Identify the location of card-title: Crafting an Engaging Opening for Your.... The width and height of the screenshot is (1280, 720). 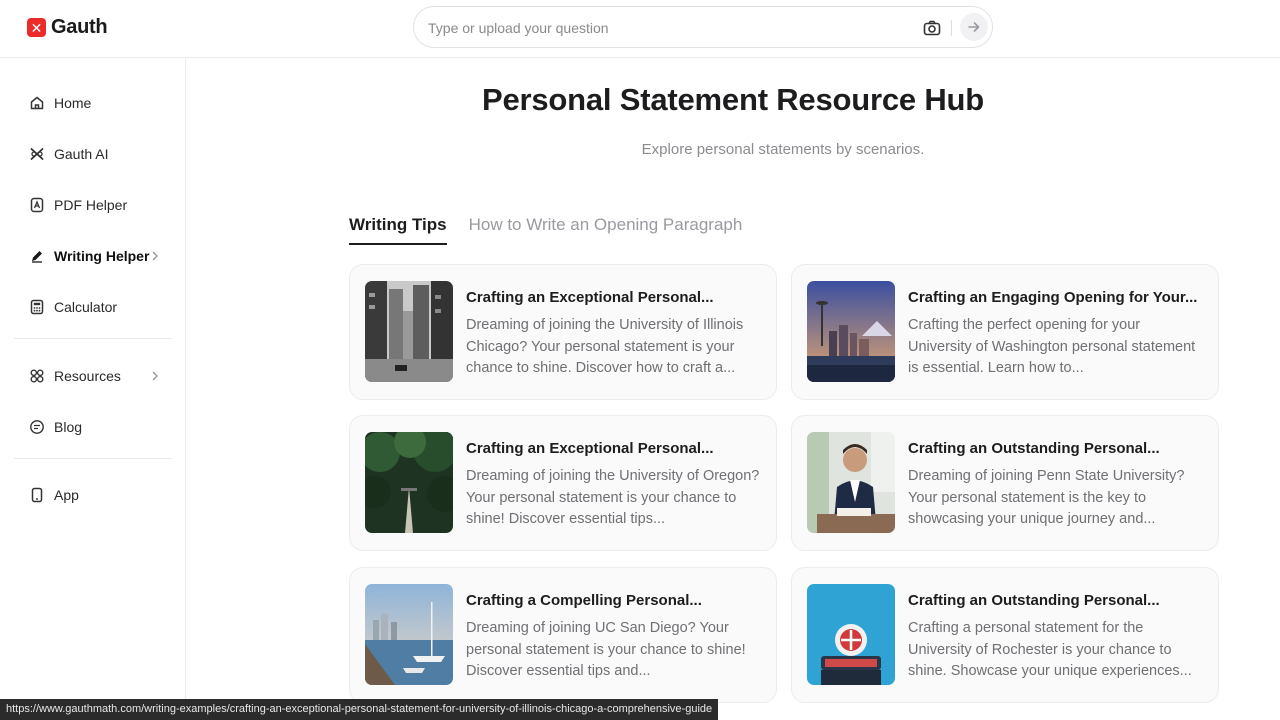
(1053, 297).